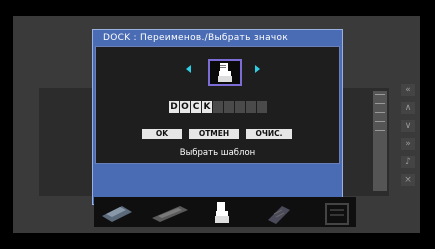 The height and width of the screenshot is (249, 435). Describe the element at coordinates (196, 107) in the screenshot. I see `name-char: C` at that location.